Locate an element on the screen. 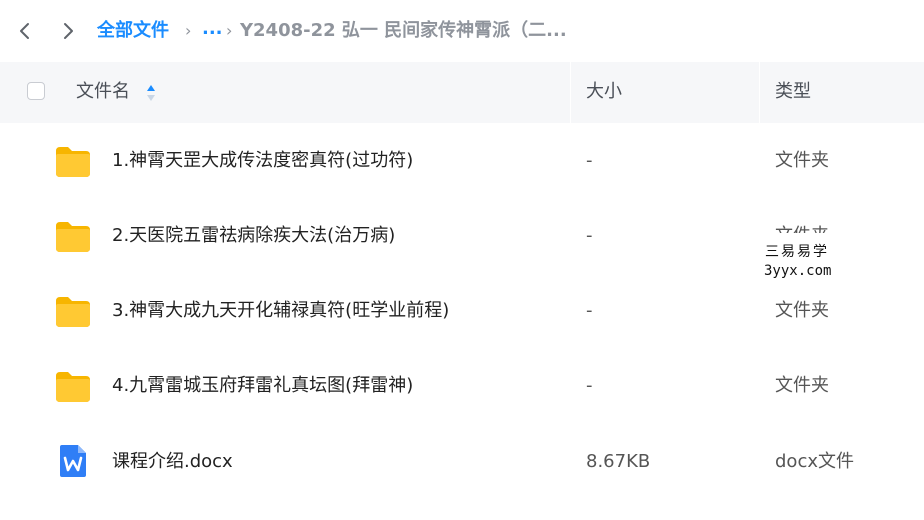 This screenshot has height=520, width=924. file-name: 课程介绍.docx is located at coordinates (172, 461).